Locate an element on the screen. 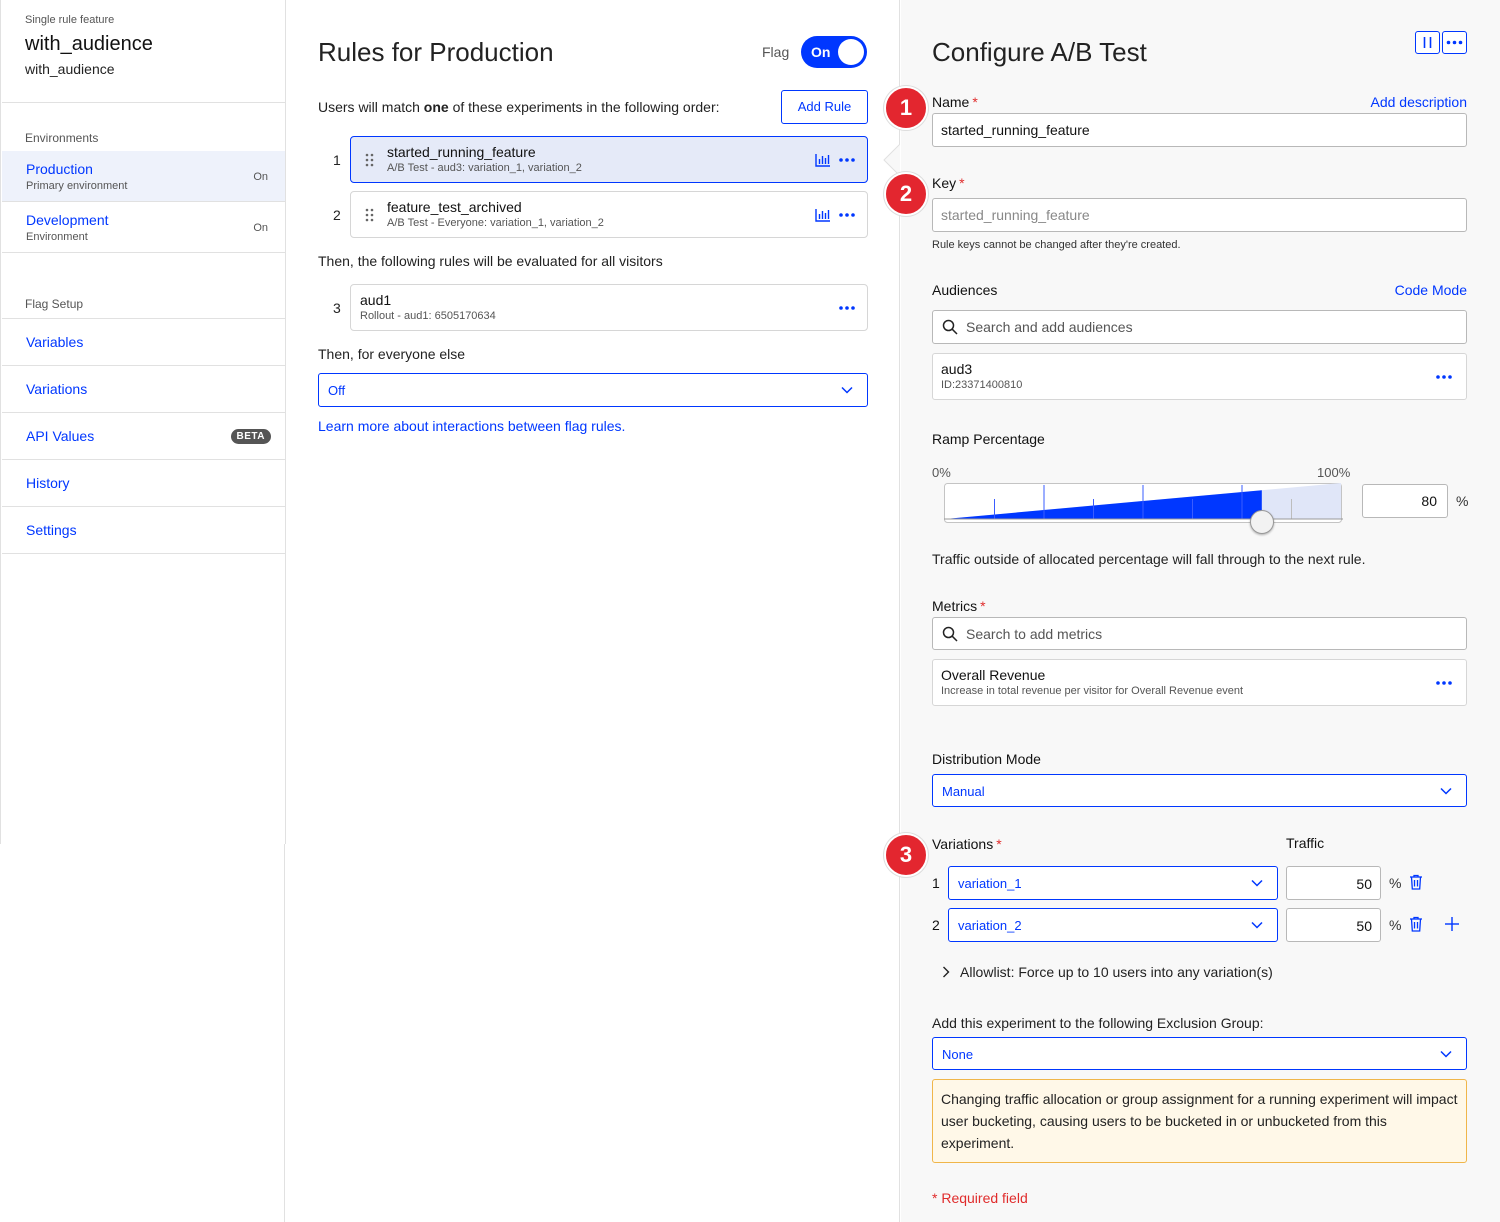 Image resolution: width=1500 pixels, height=1222 pixels. everyone-else-select: Off is located at coordinates (593, 390).